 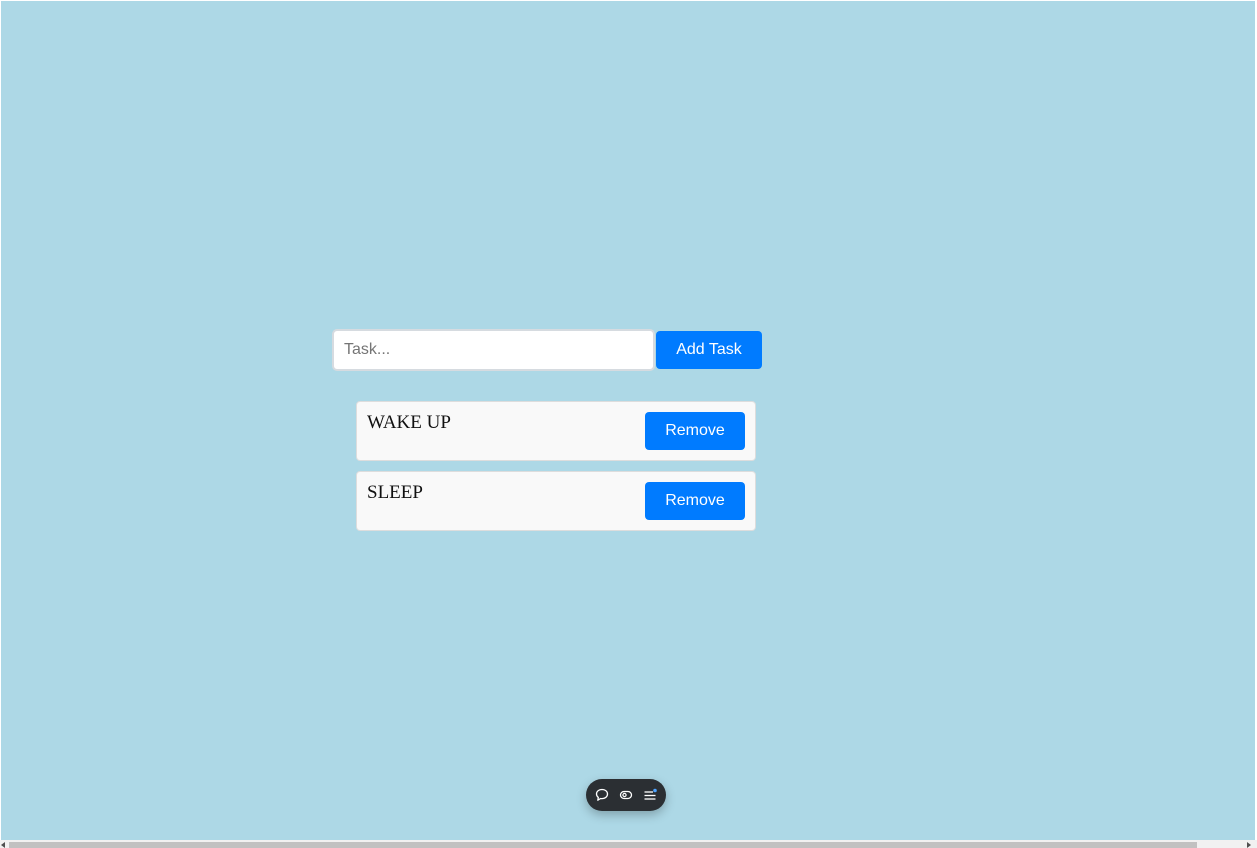 I want to click on task-text: SLEEP, so click(x=395, y=492).